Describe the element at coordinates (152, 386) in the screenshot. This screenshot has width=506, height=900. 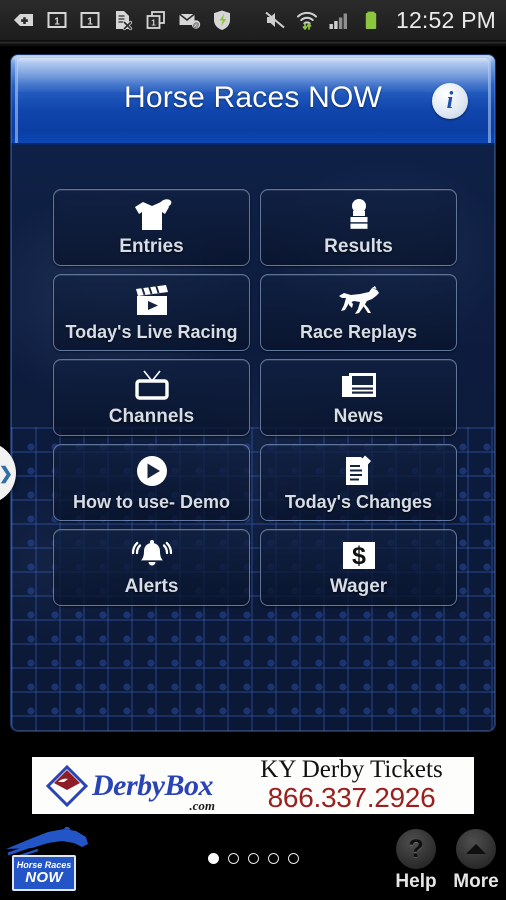
I see `television-icon` at that location.